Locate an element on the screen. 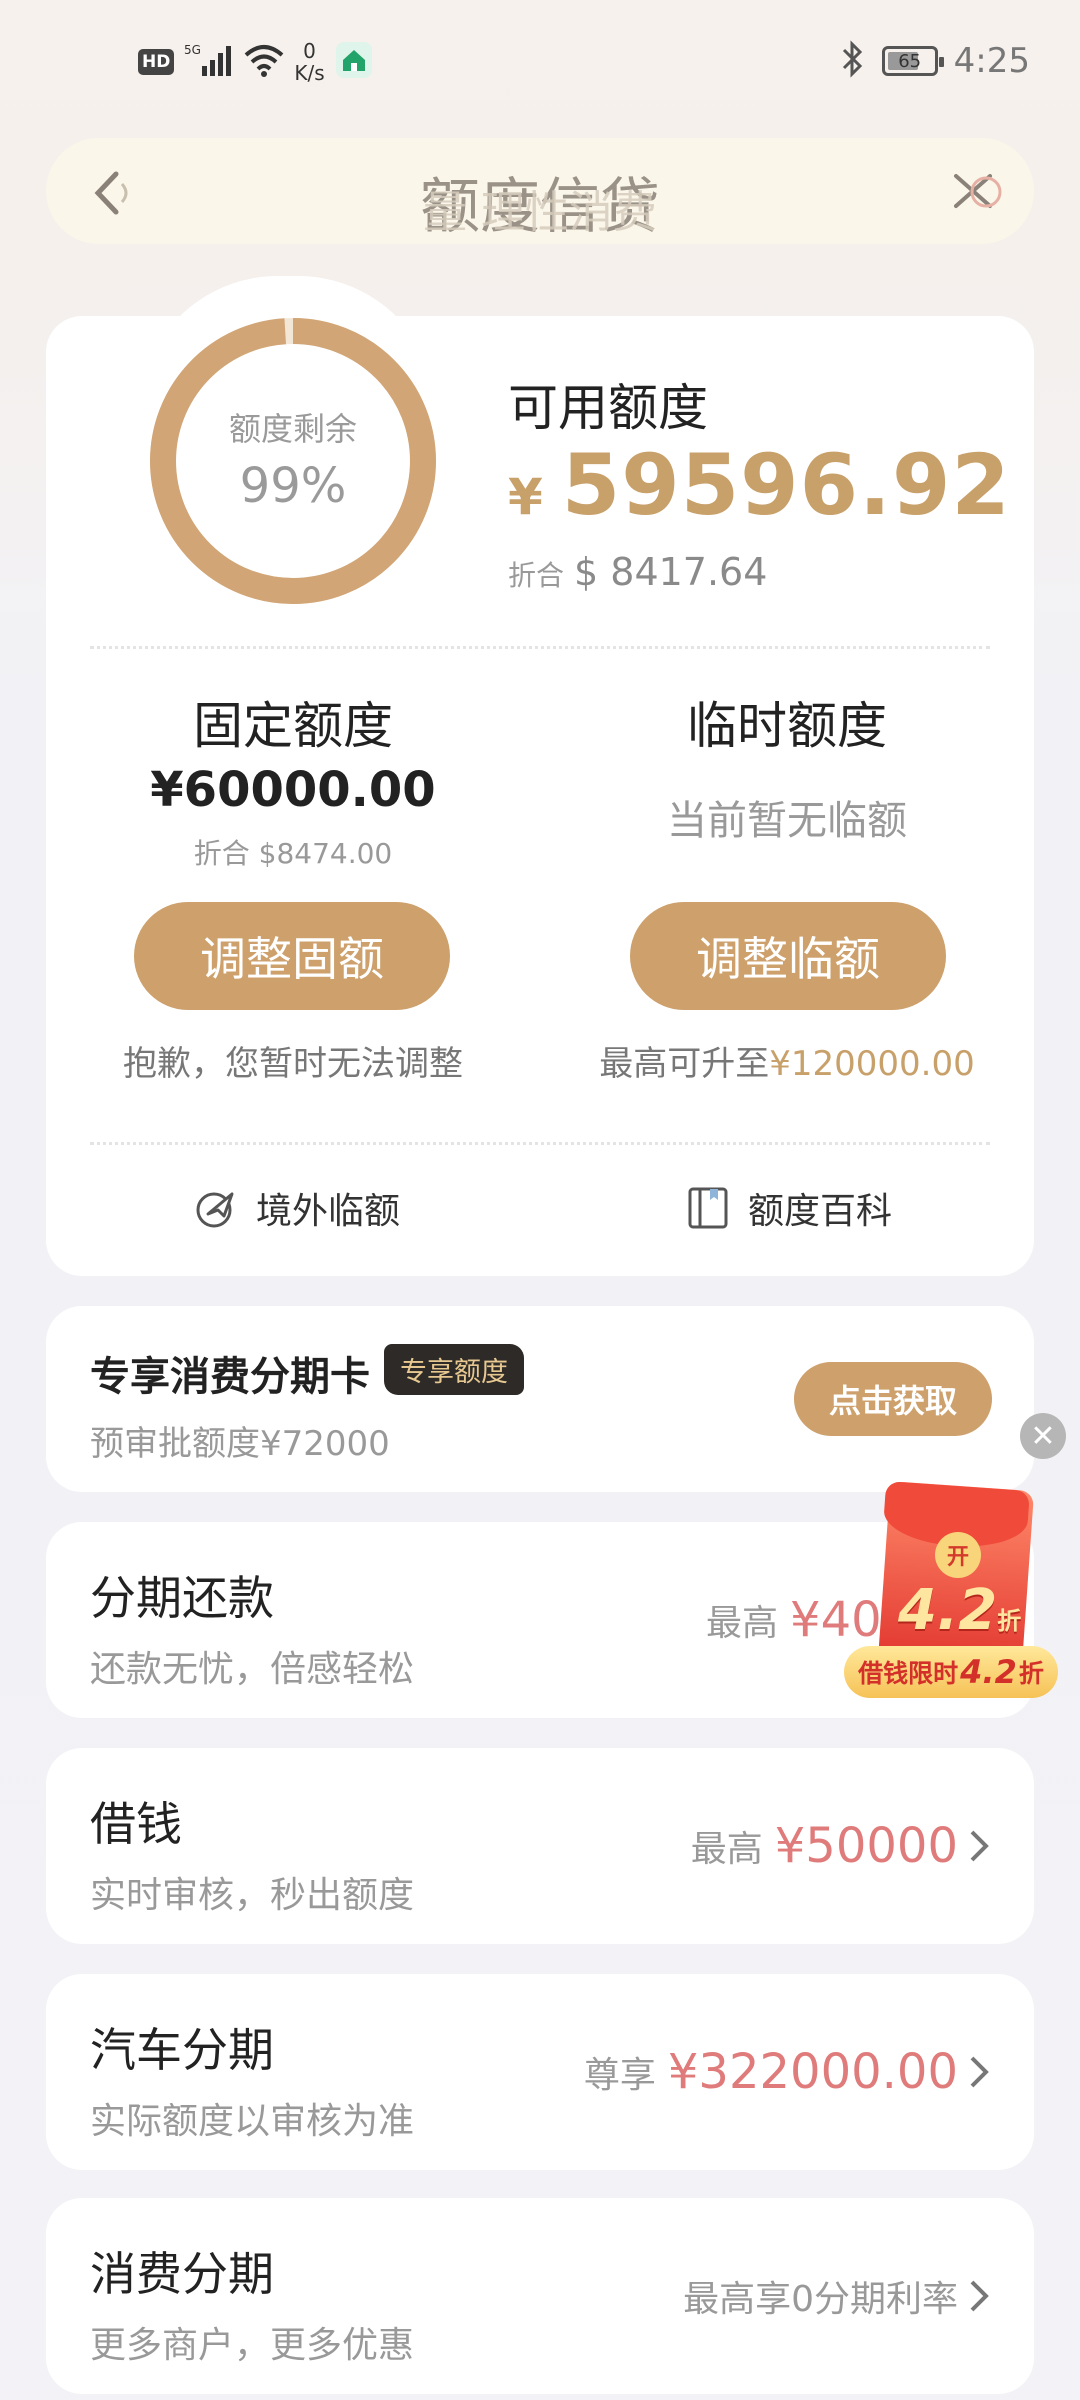 The image size is (1080, 2400). ribbon-suffix: 折 is located at coordinates (1031, 1673).